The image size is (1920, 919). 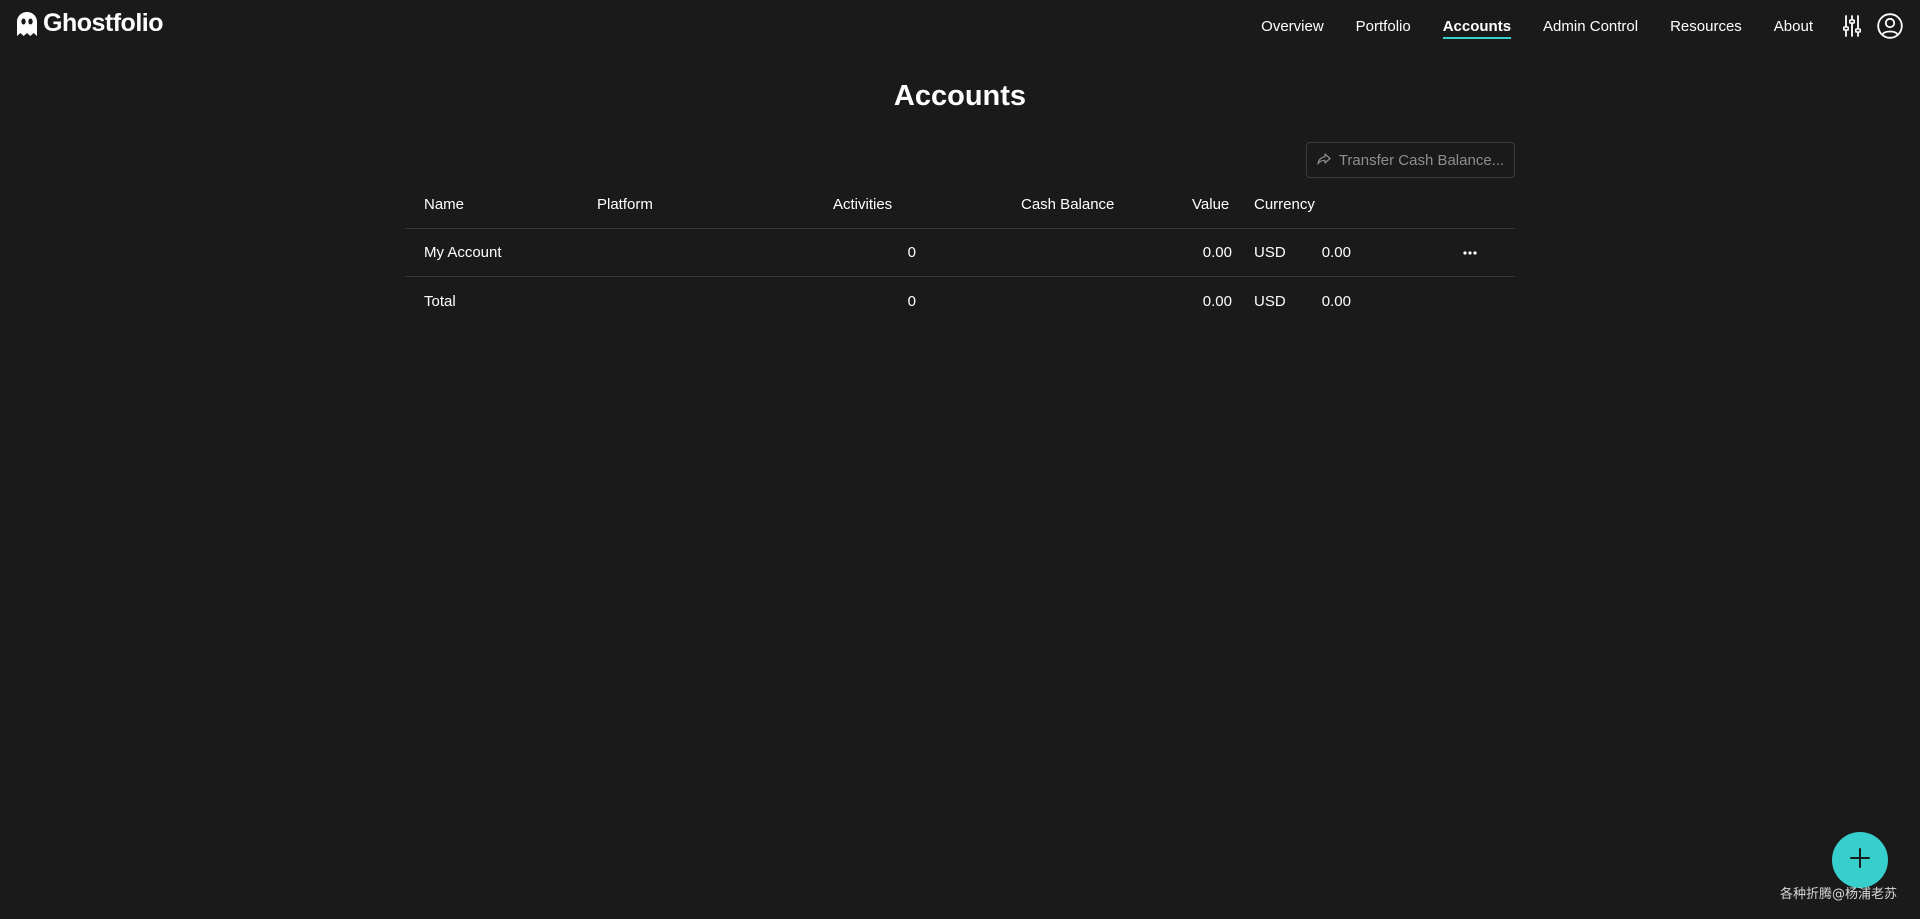 I want to click on column-header-activities: Activities, so click(x=862, y=204).